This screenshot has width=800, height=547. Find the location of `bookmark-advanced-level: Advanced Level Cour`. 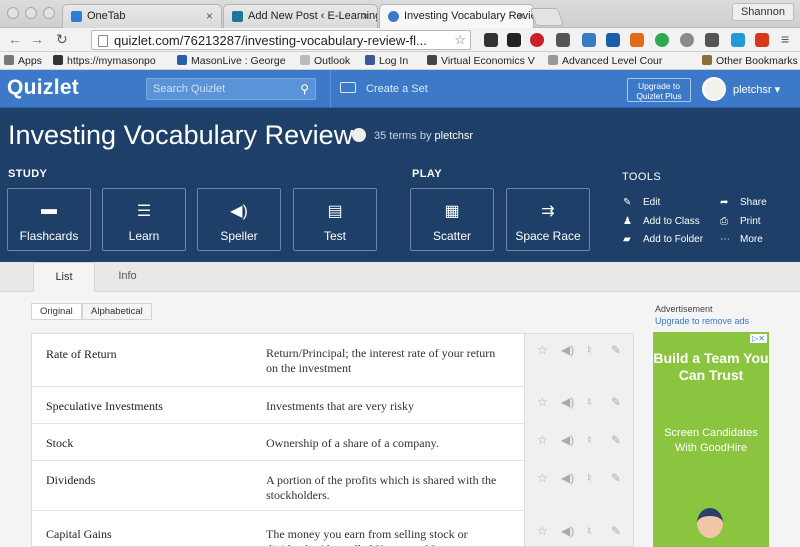

bookmark-advanced-level: Advanced Level Cour is located at coordinates (605, 61).